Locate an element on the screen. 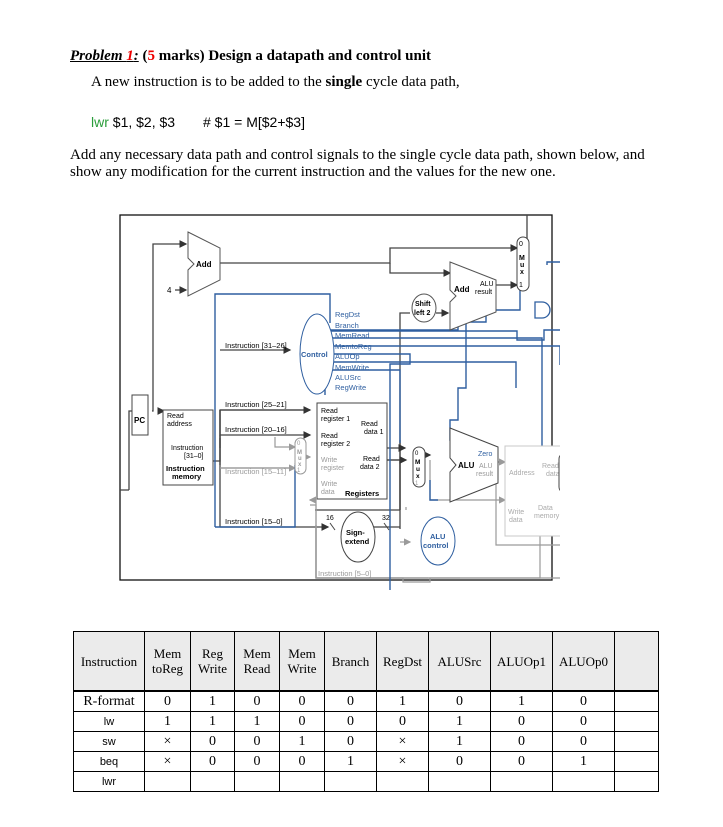  header-alusrc: ALUSrc is located at coordinates (459, 661).